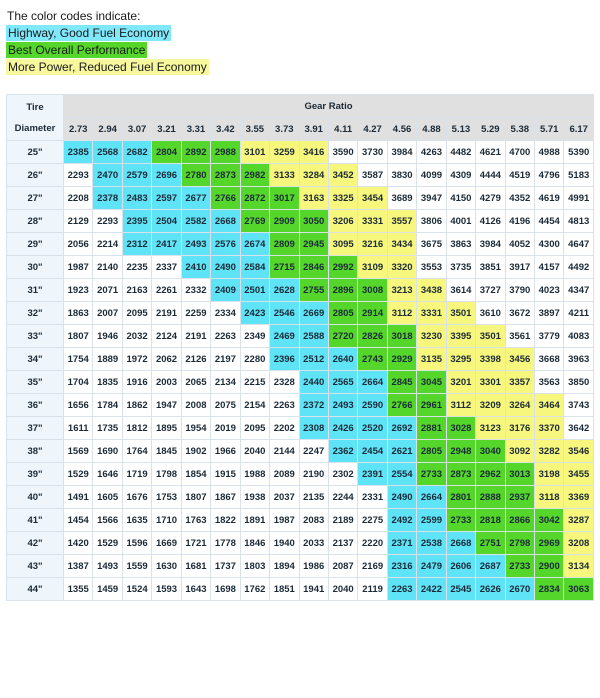 Image resolution: width=600 pixels, height=698 pixels. What do you see at coordinates (166, 198) in the screenshot?
I see `rpm-cell: 2597` at bounding box center [166, 198].